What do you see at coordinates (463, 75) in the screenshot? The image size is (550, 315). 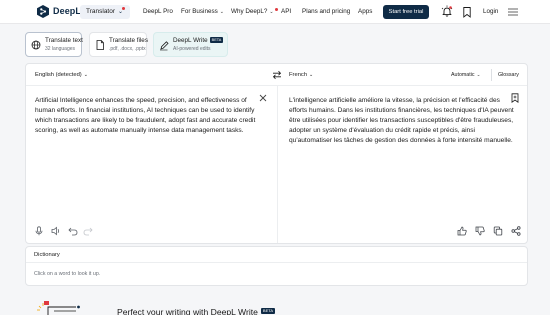 I see `formality-label: Automatic` at bounding box center [463, 75].